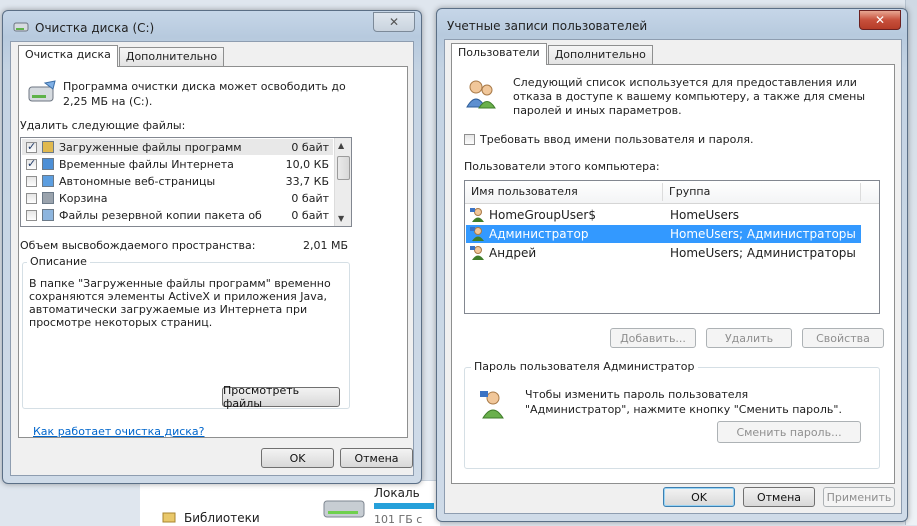 This screenshot has height=526, width=917. What do you see at coordinates (222, 518) in the screenshot?
I see `libraries-label: Библиотеки` at bounding box center [222, 518].